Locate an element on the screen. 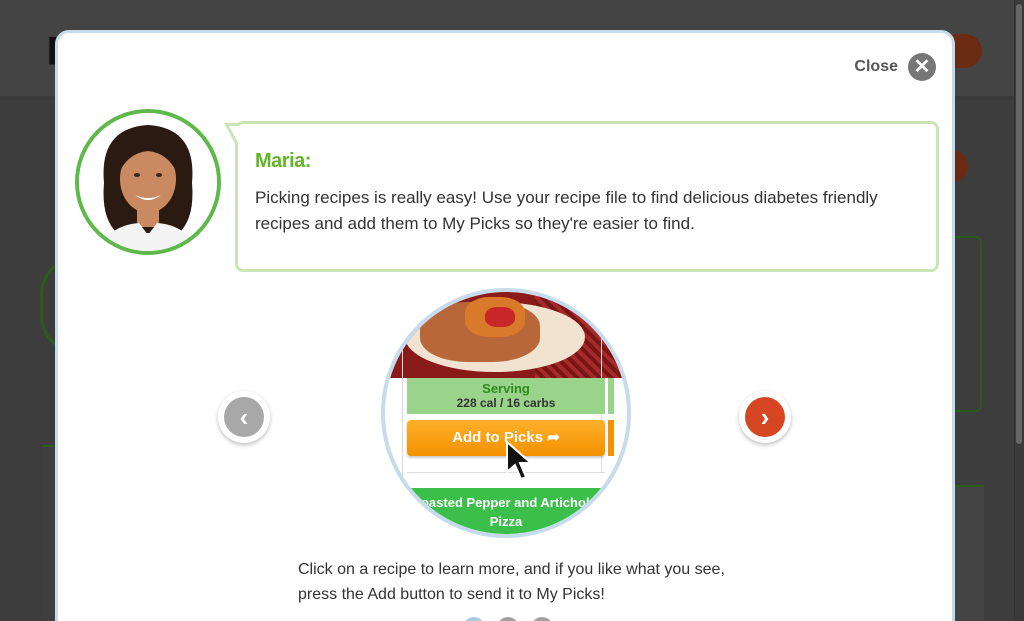 This screenshot has width=1024, height=621. next-card-button-edge is located at coordinates (611, 438).